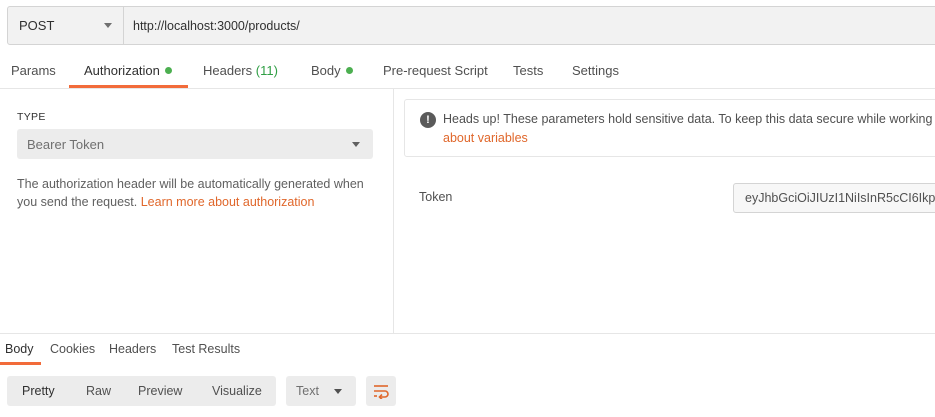 This screenshot has height=417, width=935. Describe the element at coordinates (307, 391) in the screenshot. I see `format-value: Text` at that location.